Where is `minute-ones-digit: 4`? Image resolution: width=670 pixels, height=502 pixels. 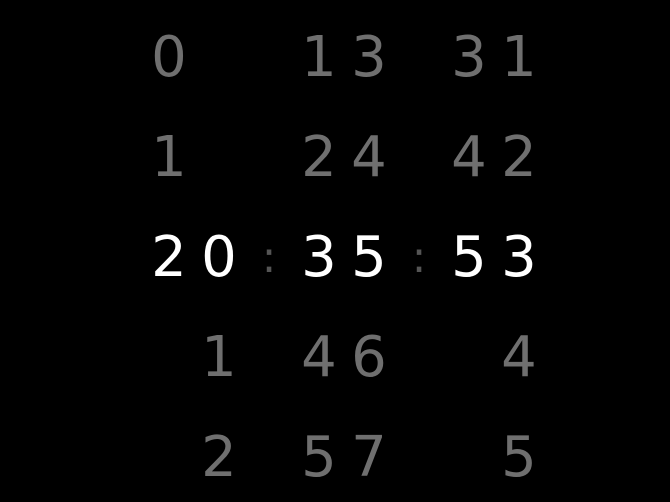
minute-ones-digit: 4 is located at coordinates (369, 157).